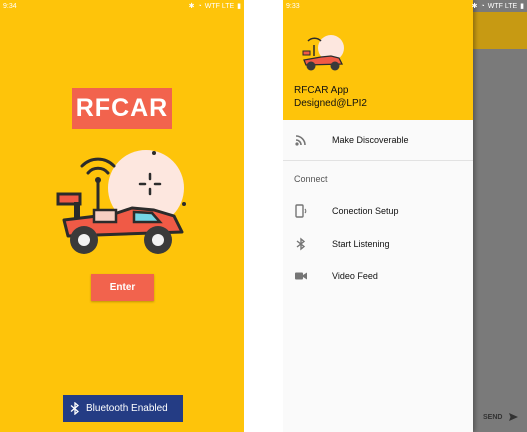 The image size is (527, 432). What do you see at coordinates (355, 276) in the screenshot?
I see `menu-item-label: Video Feed` at bounding box center [355, 276].